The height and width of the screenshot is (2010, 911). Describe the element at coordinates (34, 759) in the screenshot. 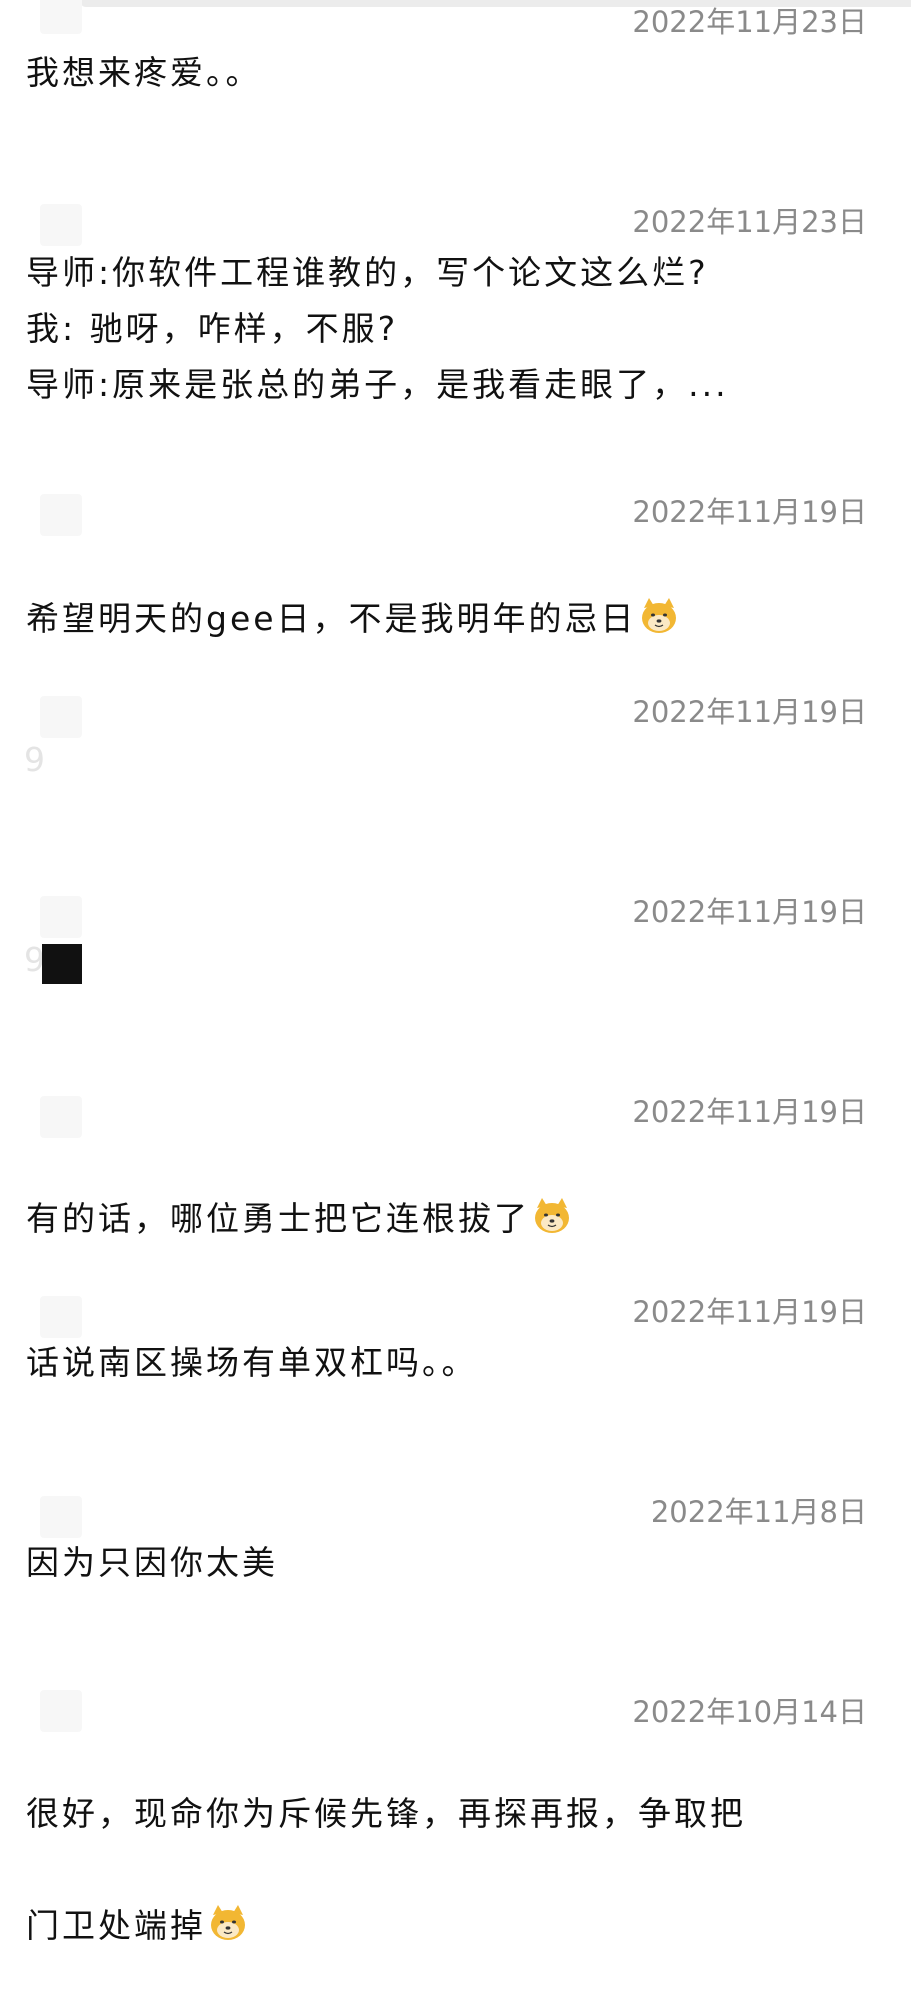

I see `redacted-content: 9` at that location.